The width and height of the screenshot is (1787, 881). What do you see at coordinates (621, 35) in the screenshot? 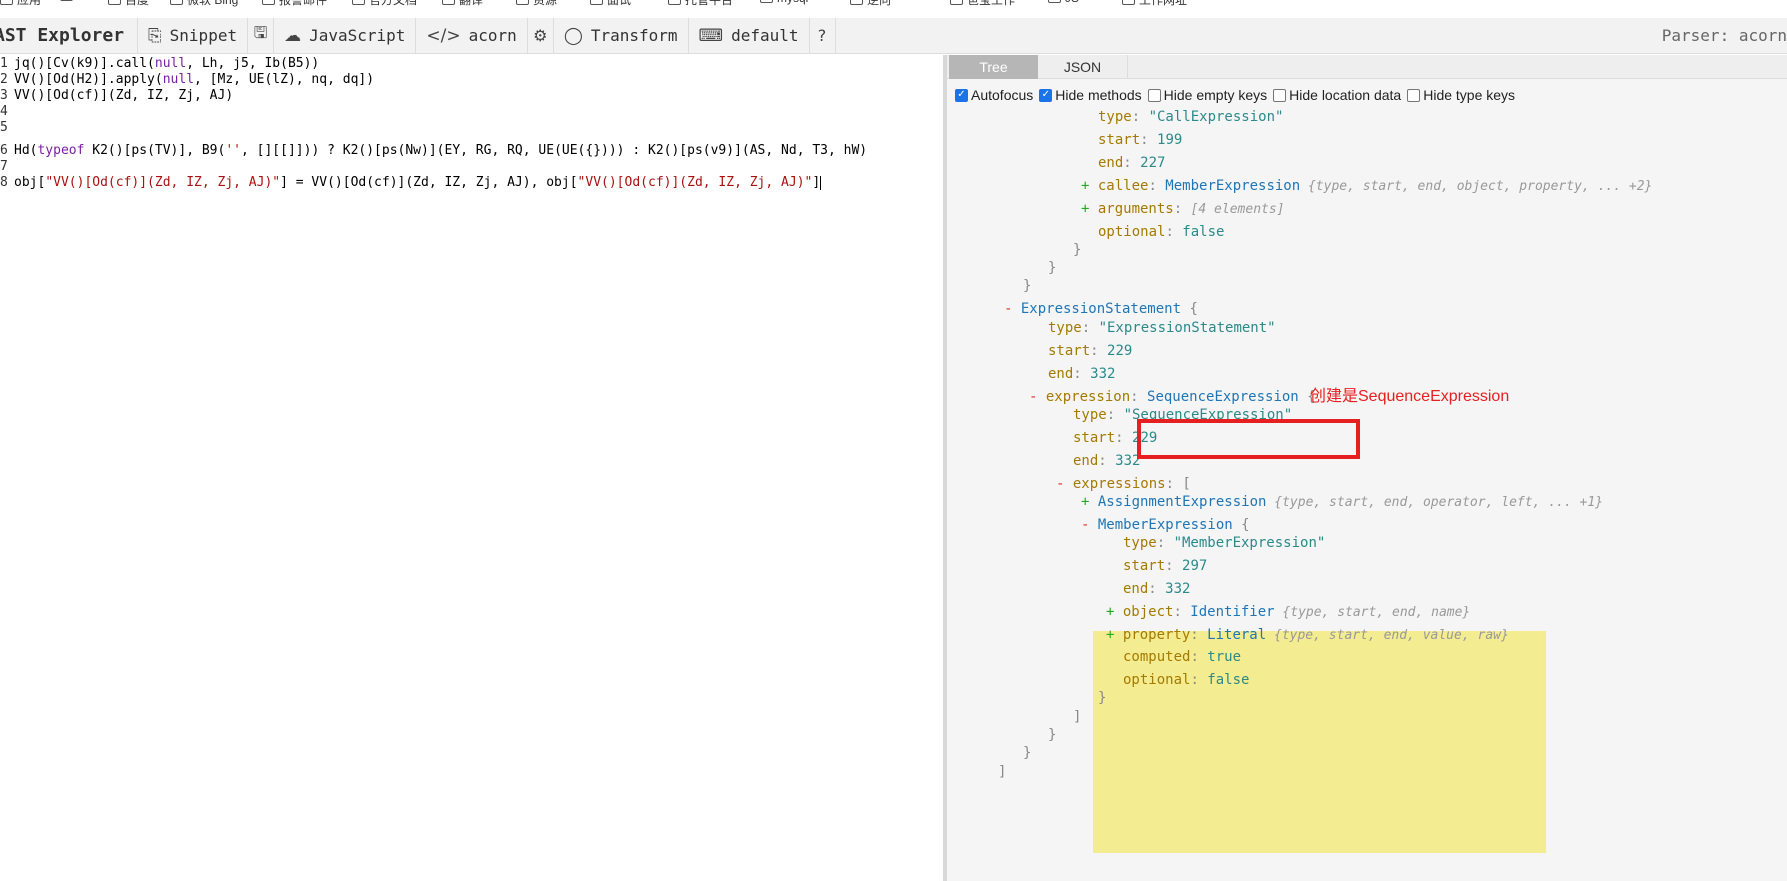
I see `transform-toggle: ◯ Transform` at bounding box center [621, 35].